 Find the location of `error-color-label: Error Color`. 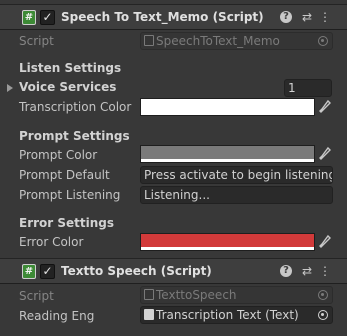

error-color-label: Error Color is located at coordinates (51, 242).